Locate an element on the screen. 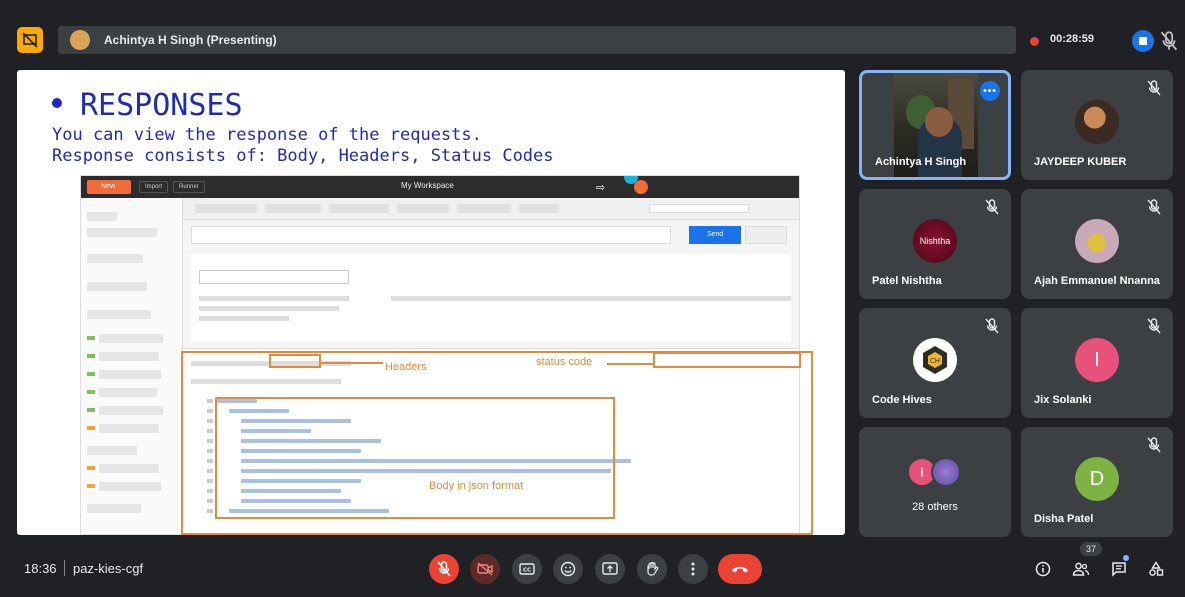 The image size is (1185, 597). present-screen-icon is located at coordinates (610, 568).